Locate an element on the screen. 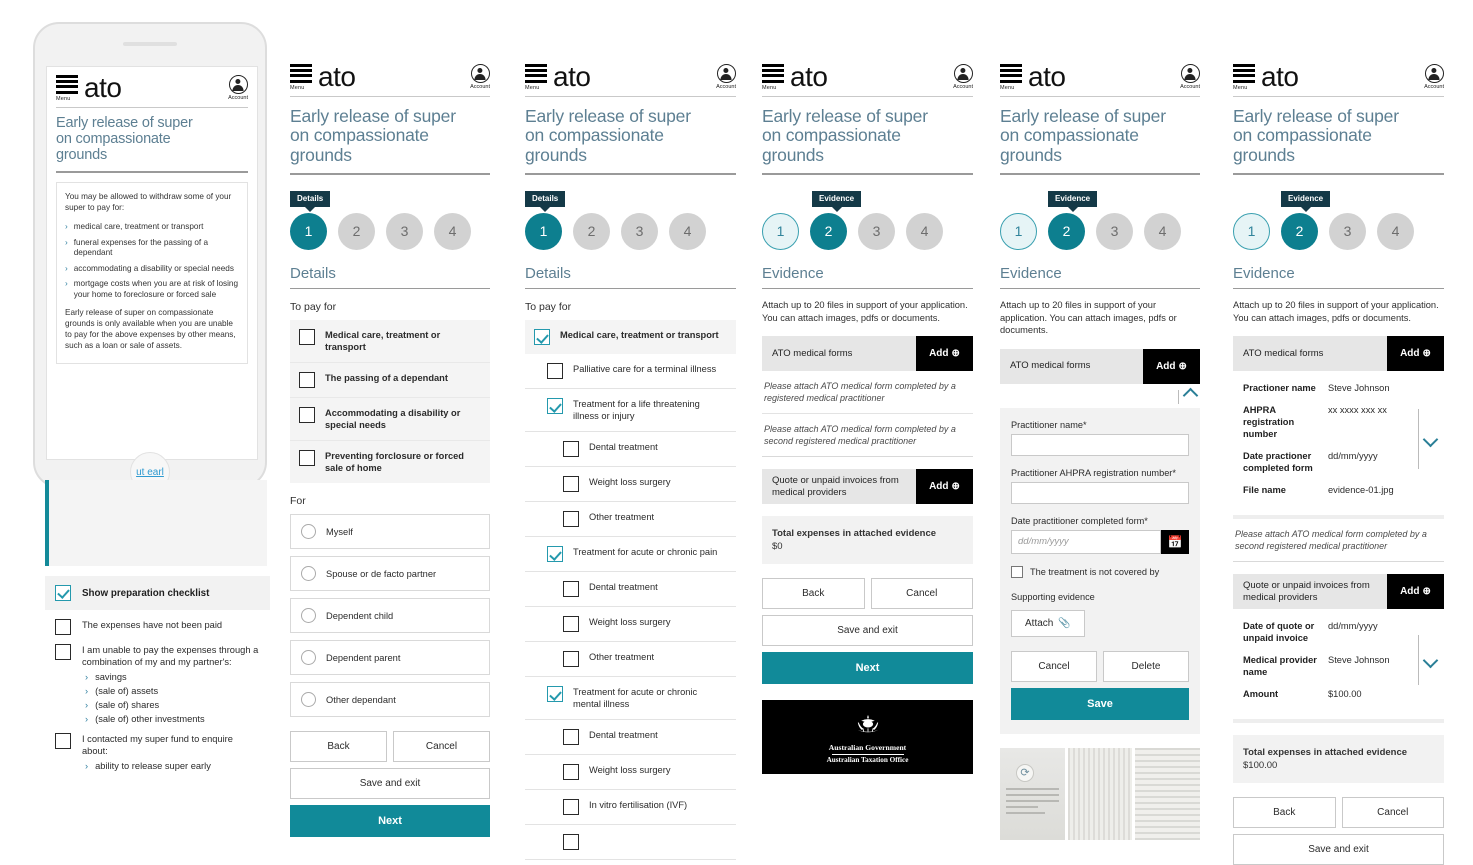 The height and width of the screenshot is (865, 1473). checkbox-contacted-fund is located at coordinates (63, 741).